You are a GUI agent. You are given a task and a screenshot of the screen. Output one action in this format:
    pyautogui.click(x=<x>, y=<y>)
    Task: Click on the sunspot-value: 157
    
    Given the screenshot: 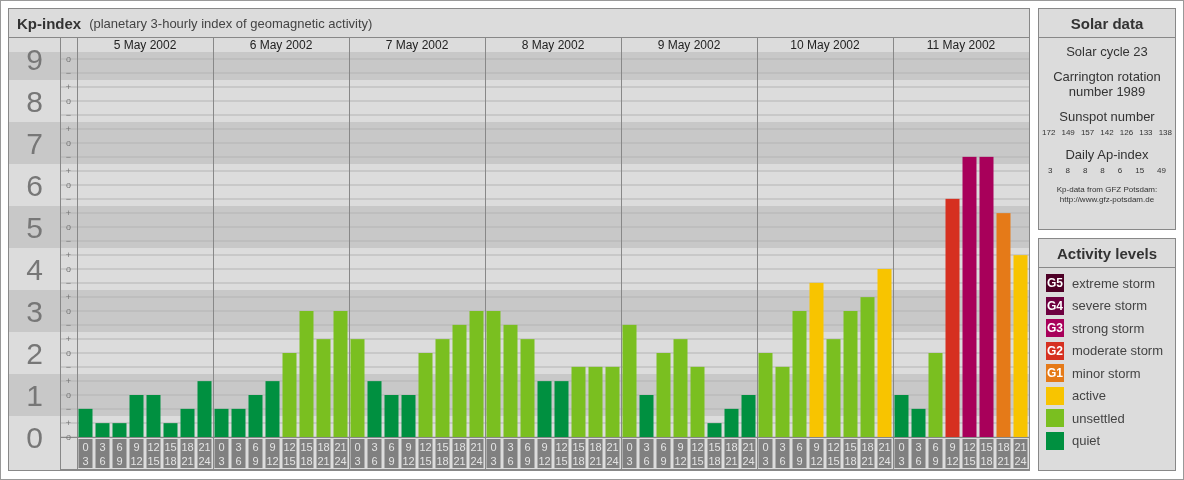 What is the action you would take?
    pyautogui.click(x=1087, y=132)
    